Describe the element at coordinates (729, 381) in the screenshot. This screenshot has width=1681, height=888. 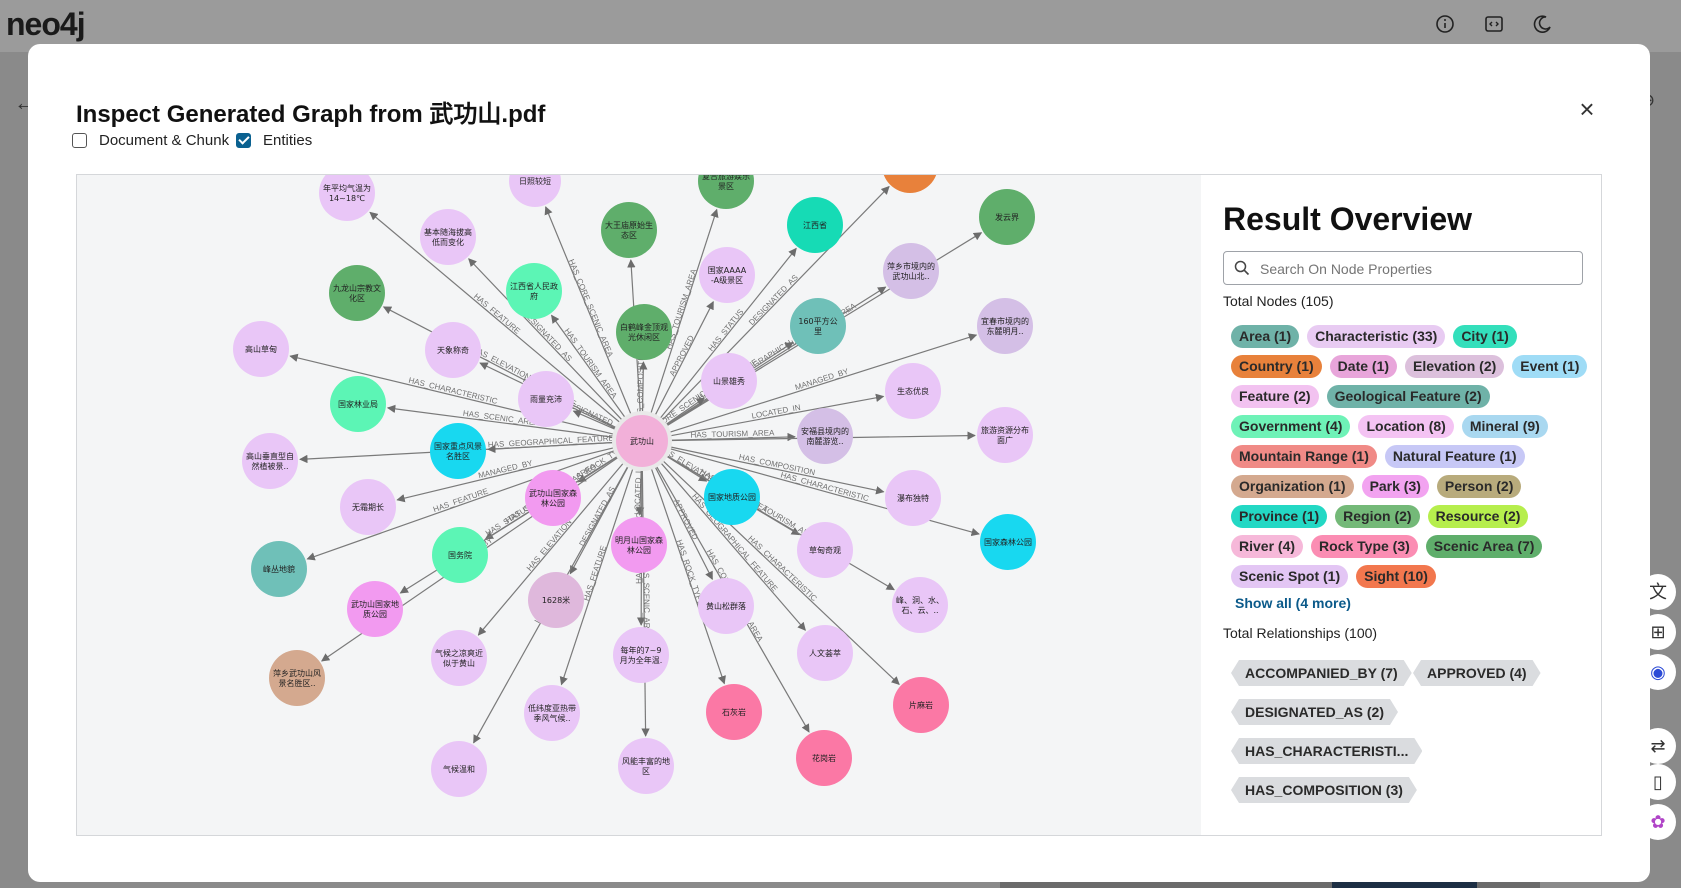
I see `graph-node: 山景雄秀` at that location.